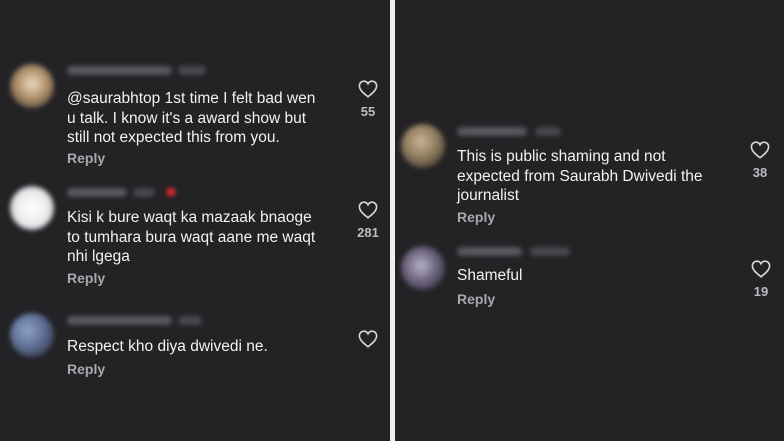 The height and width of the screenshot is (441, 784). I want to click on badge-blurred, so click(171, 192).